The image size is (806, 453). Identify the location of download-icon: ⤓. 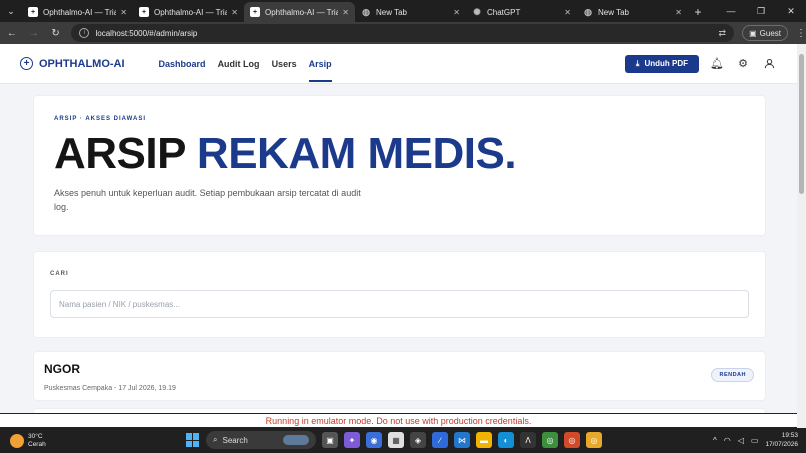
(637, 63).